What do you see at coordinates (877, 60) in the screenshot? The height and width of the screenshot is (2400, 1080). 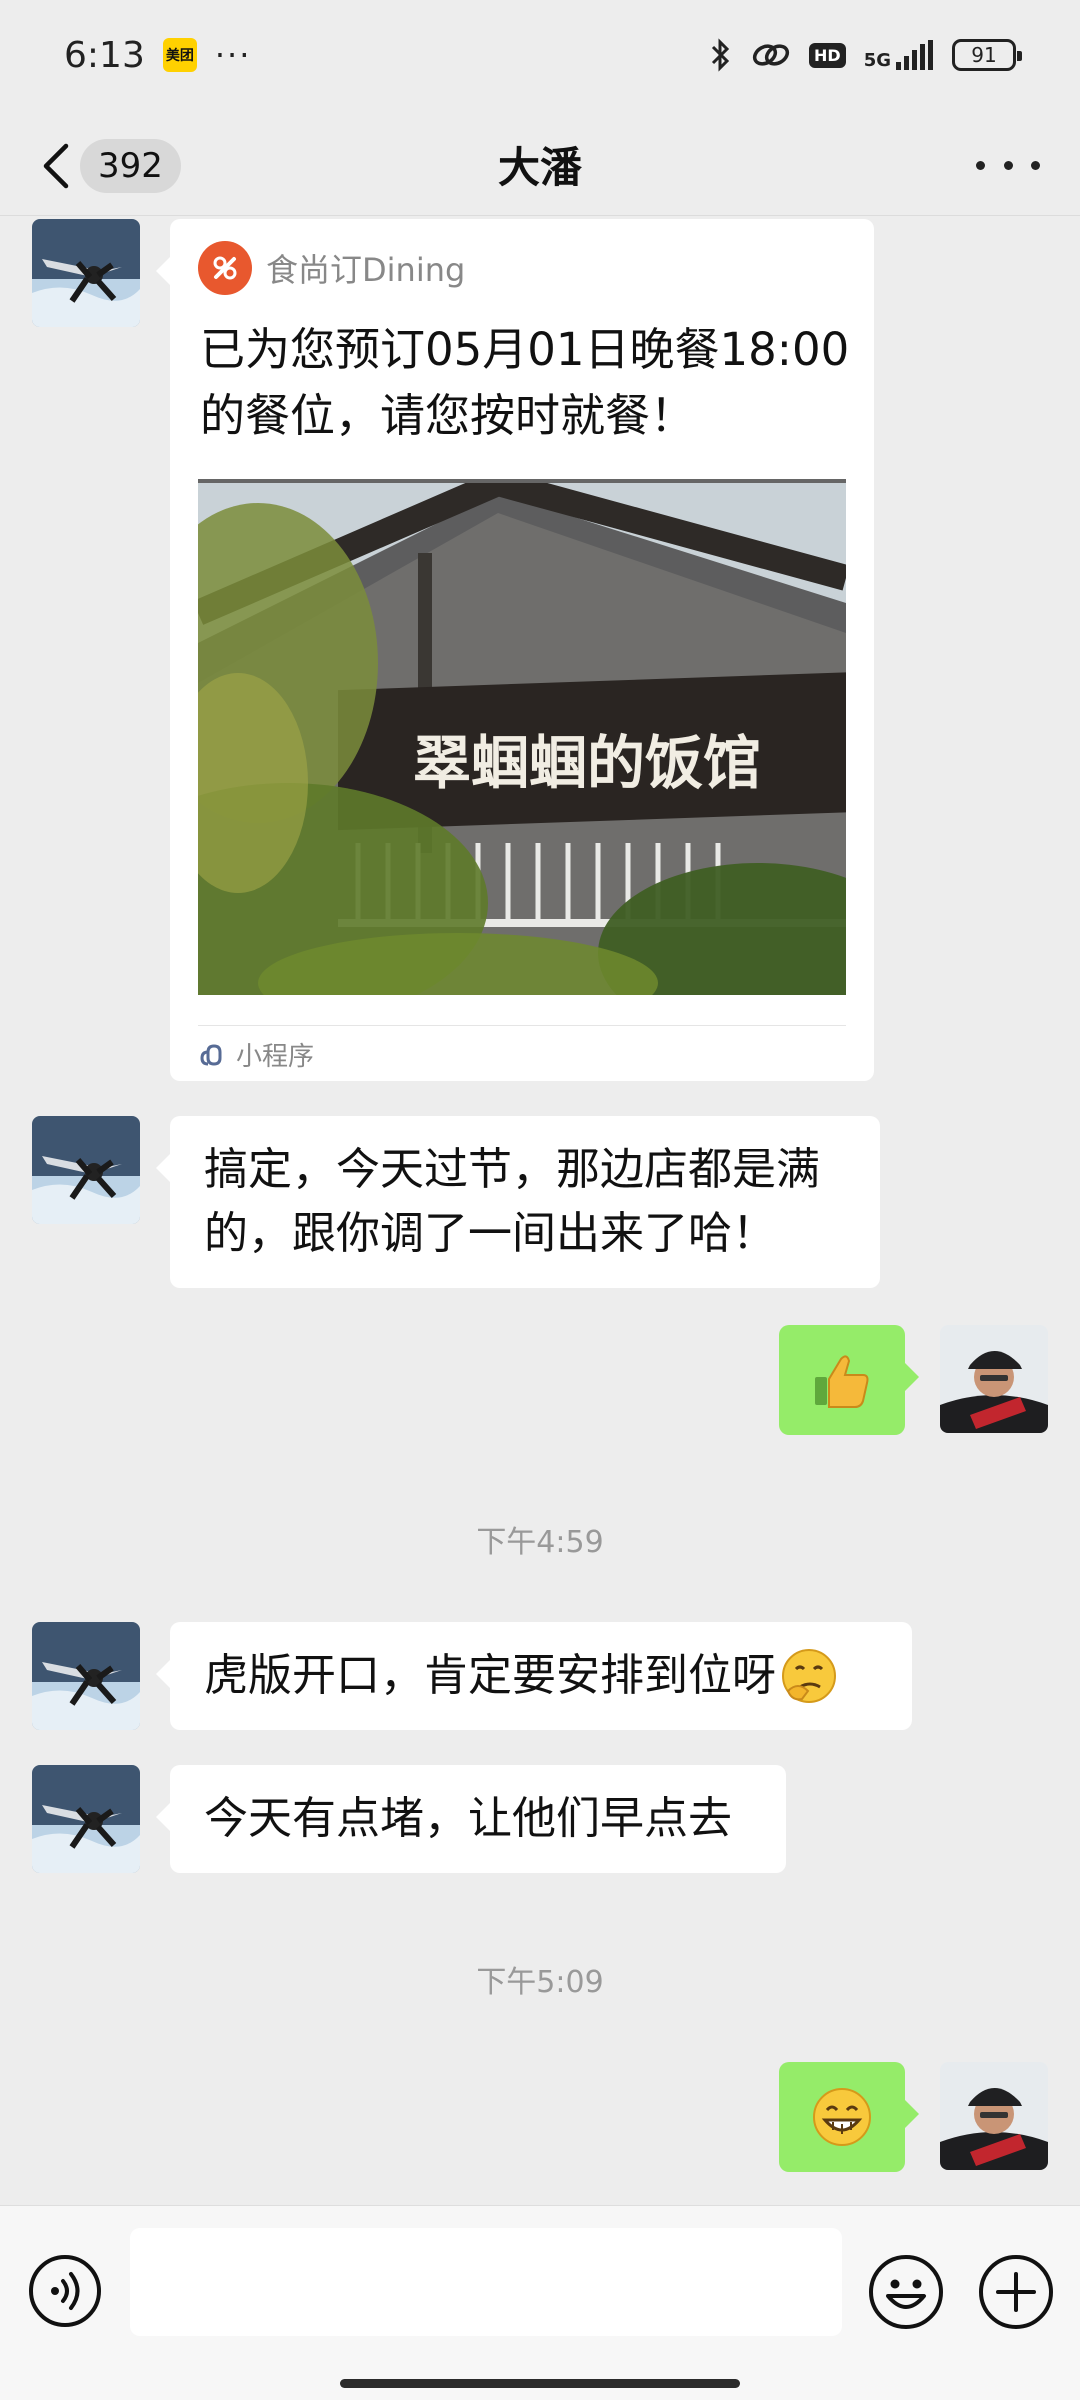 I see `network-type: 5G` at bounding box center [877, 60].